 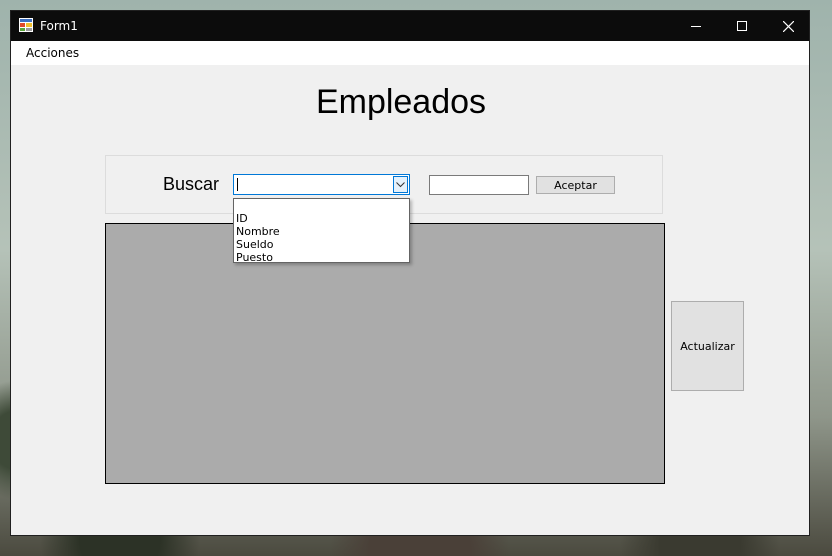 I want to click on accept-button: Aceptar, so click(x=575, y=185).